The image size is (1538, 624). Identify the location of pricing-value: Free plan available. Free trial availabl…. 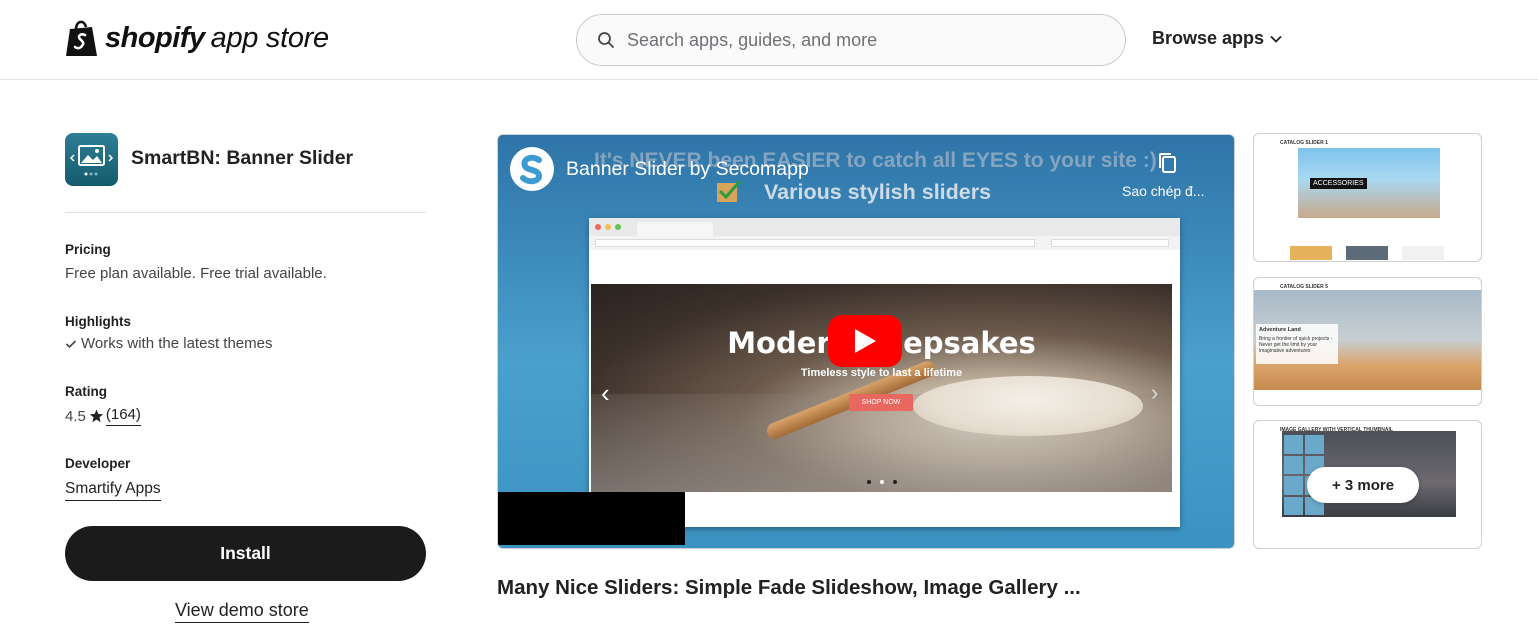
(196, 273).